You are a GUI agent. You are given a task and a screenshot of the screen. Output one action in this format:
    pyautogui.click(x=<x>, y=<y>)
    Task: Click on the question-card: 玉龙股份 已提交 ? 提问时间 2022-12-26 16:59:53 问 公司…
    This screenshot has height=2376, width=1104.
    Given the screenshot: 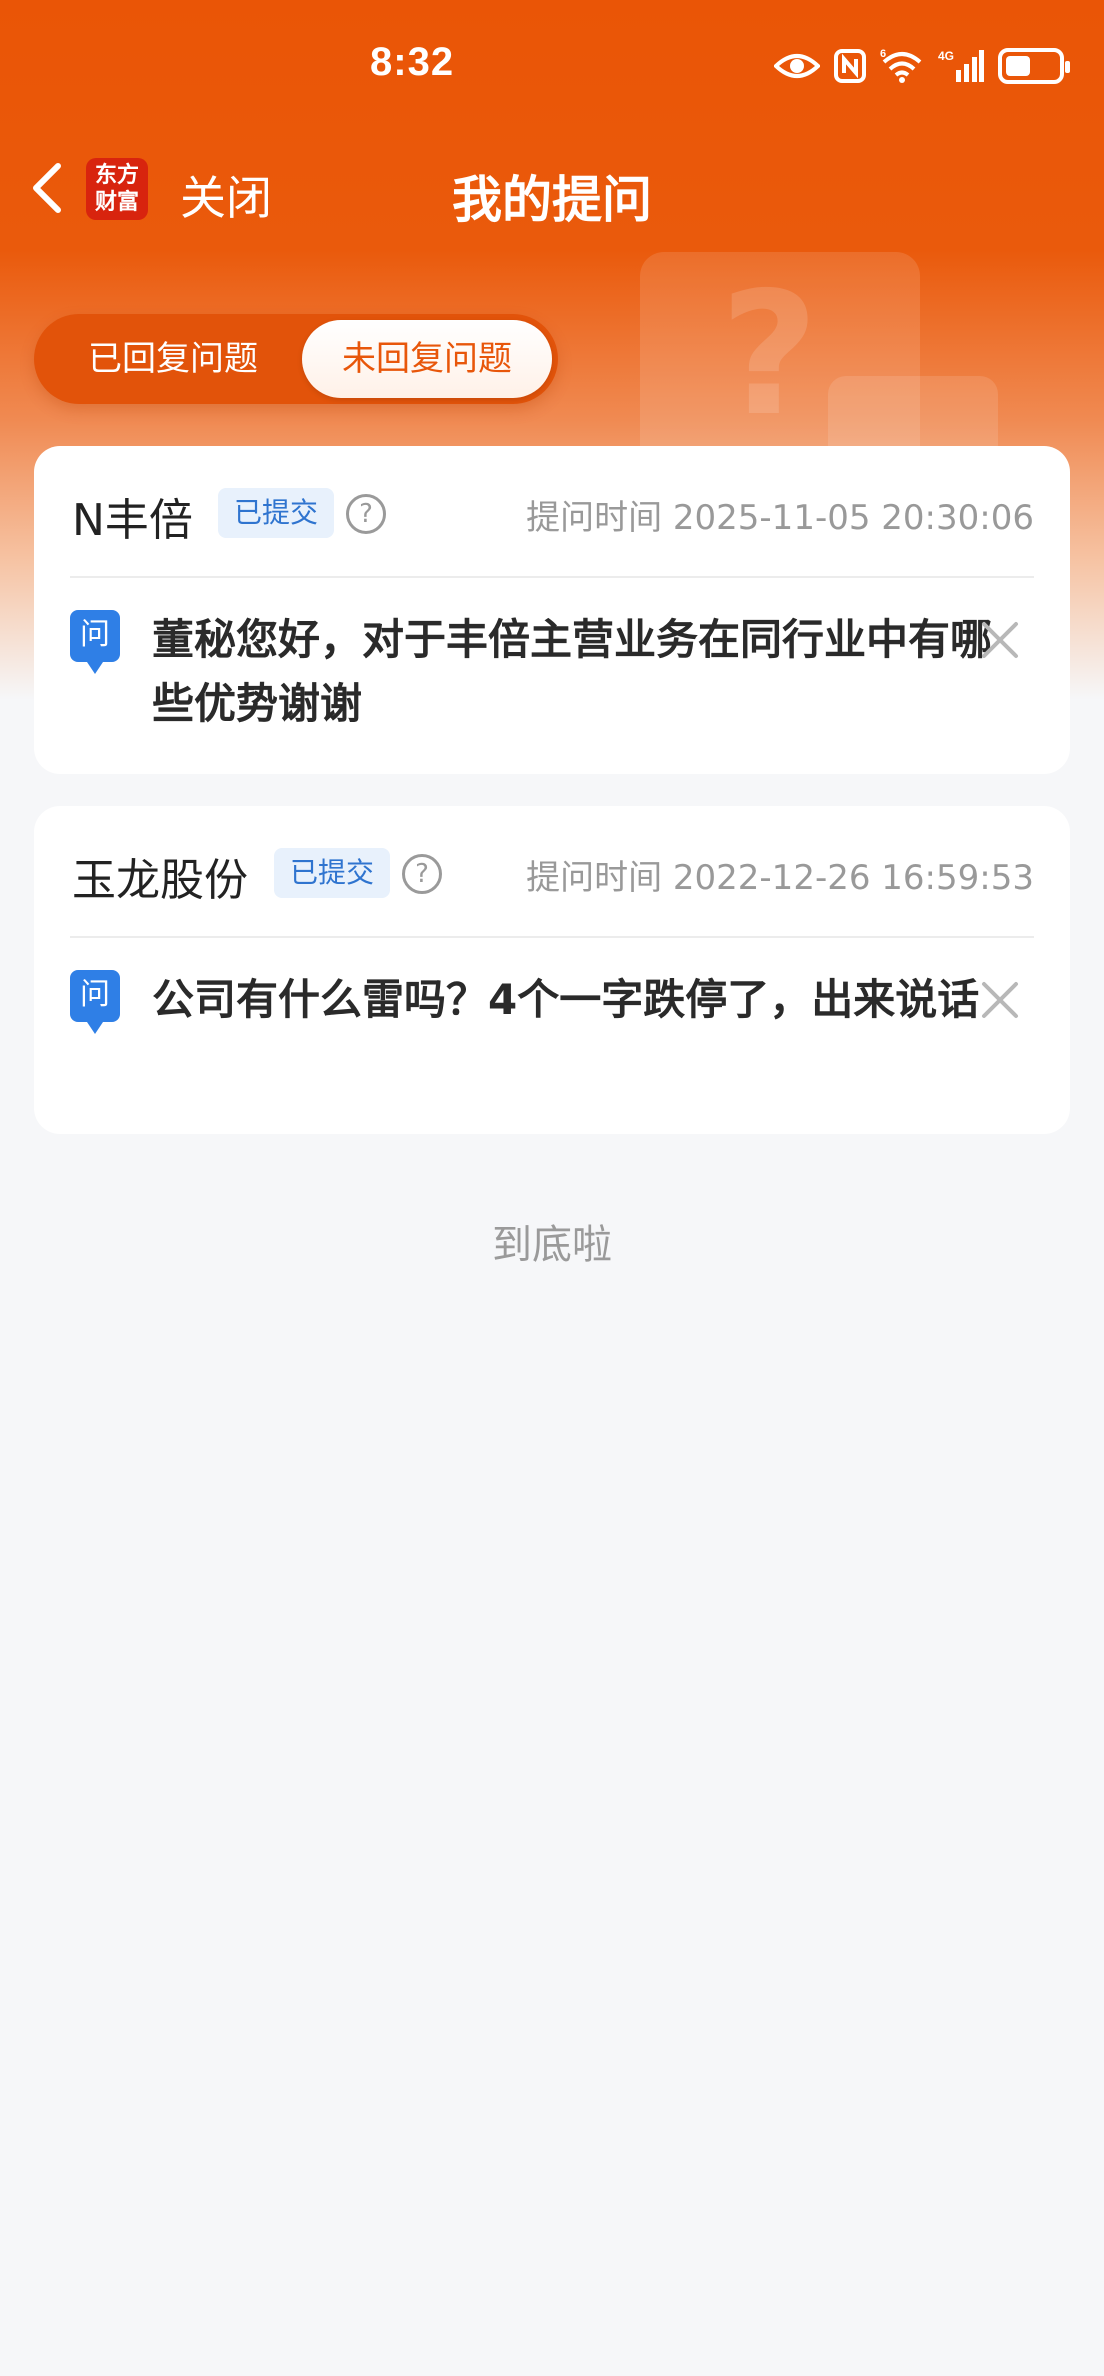 What is the action you would take?
    pyautogui.click(x=552, y=970)
    